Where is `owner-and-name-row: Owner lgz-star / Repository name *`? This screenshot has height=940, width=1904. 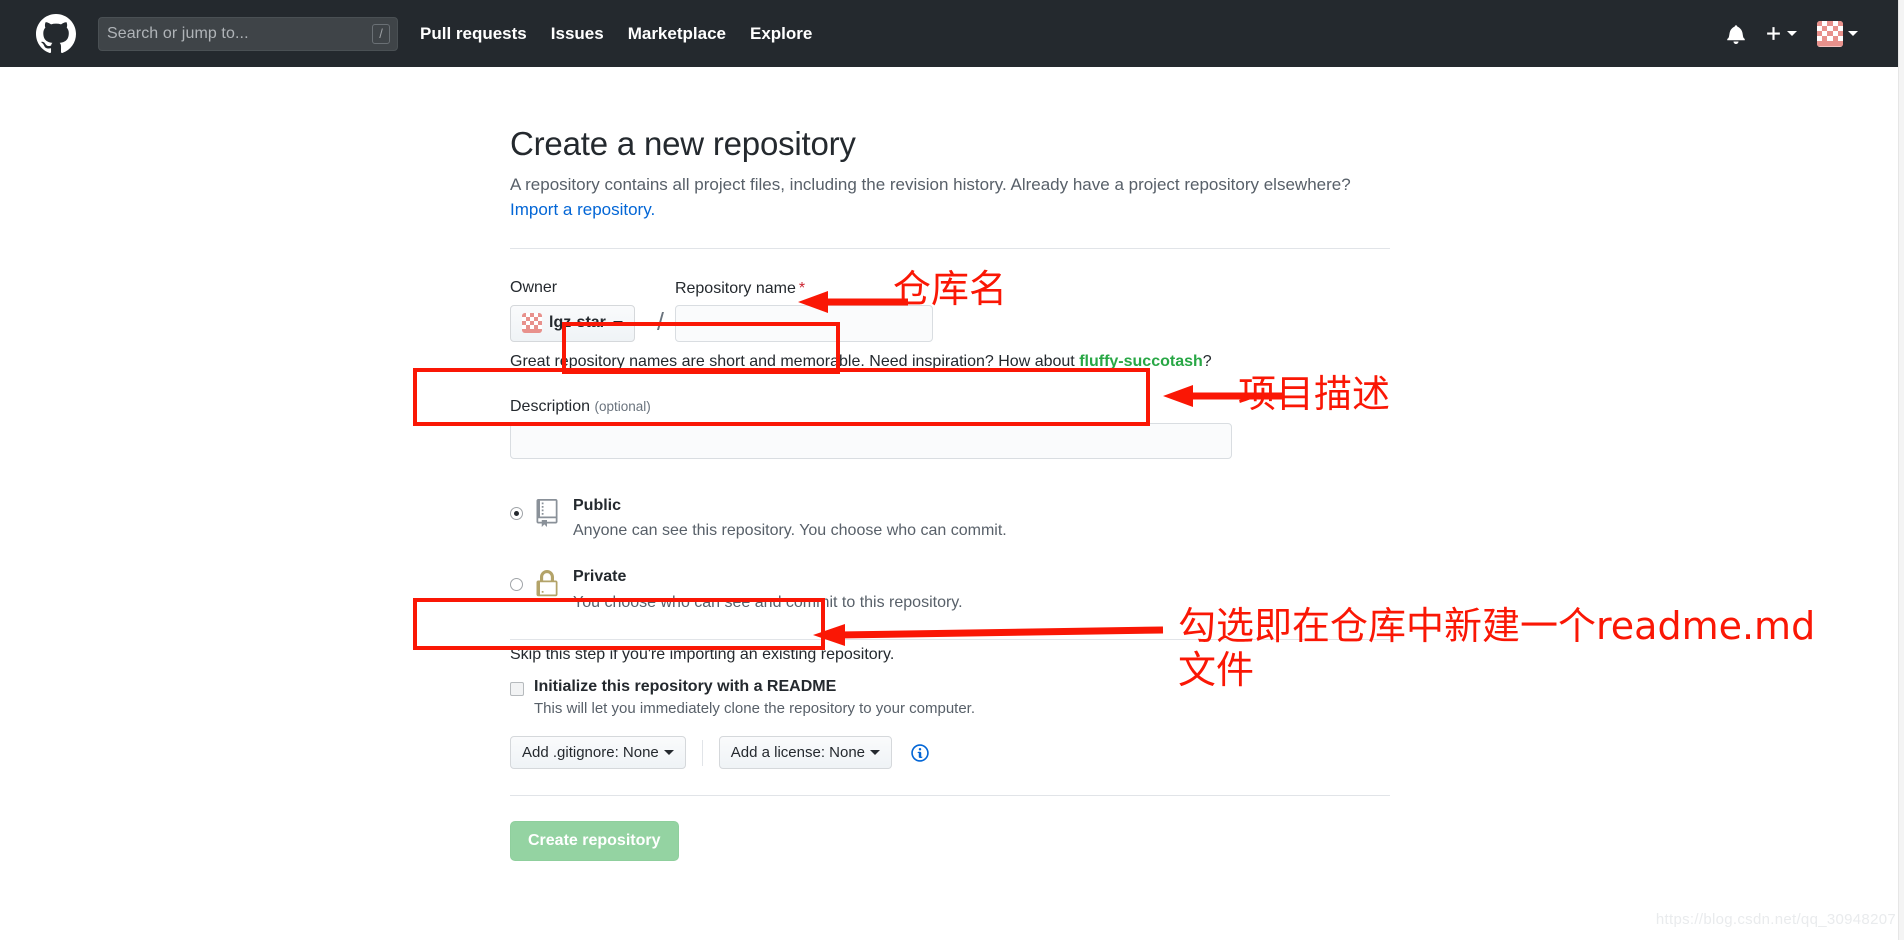
owner-and-name-row: Owner lgz-star / Repository name * is located at coordinates (950, 310).